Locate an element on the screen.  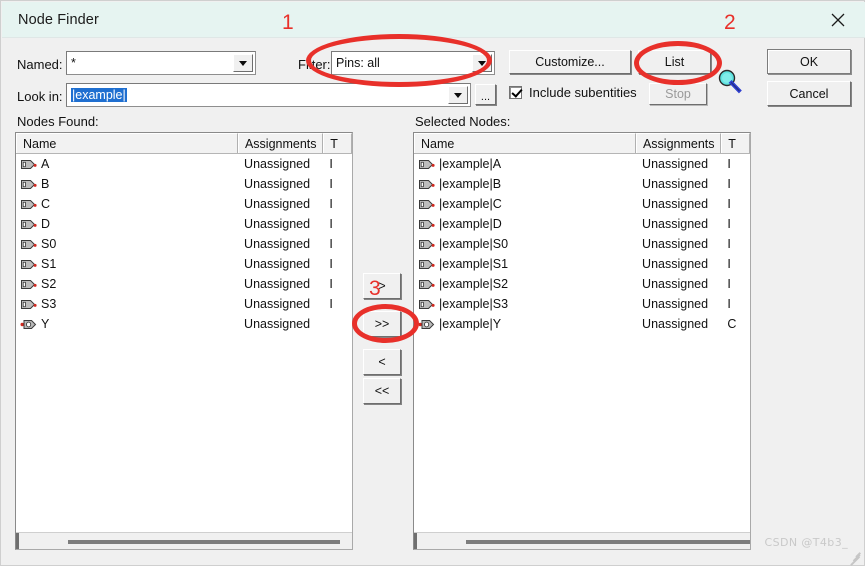
move-right-button: > is located at coordinates (382, 286).